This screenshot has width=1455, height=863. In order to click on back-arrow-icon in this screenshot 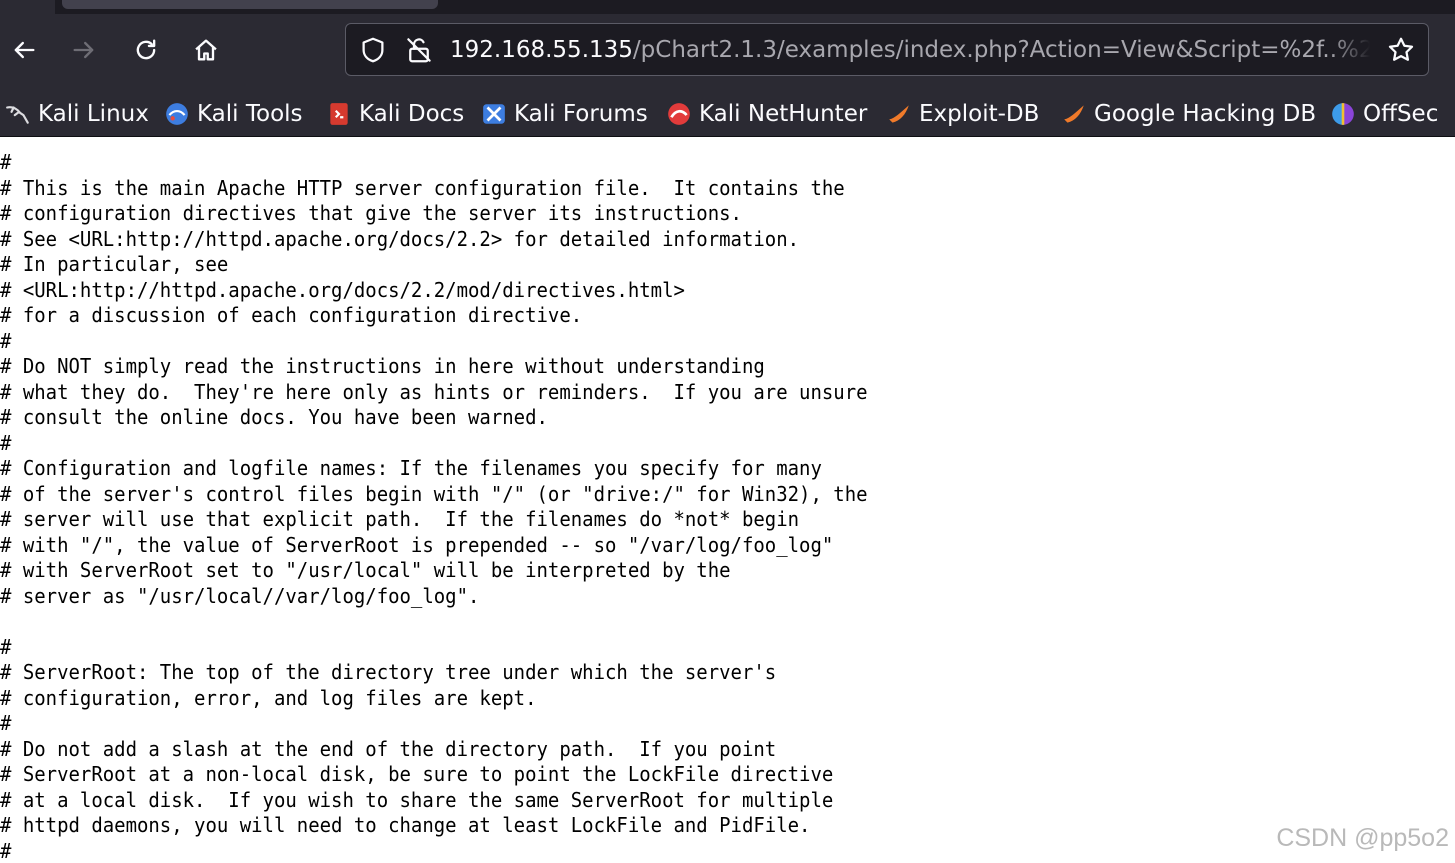, I will do `click(24, 52)`.